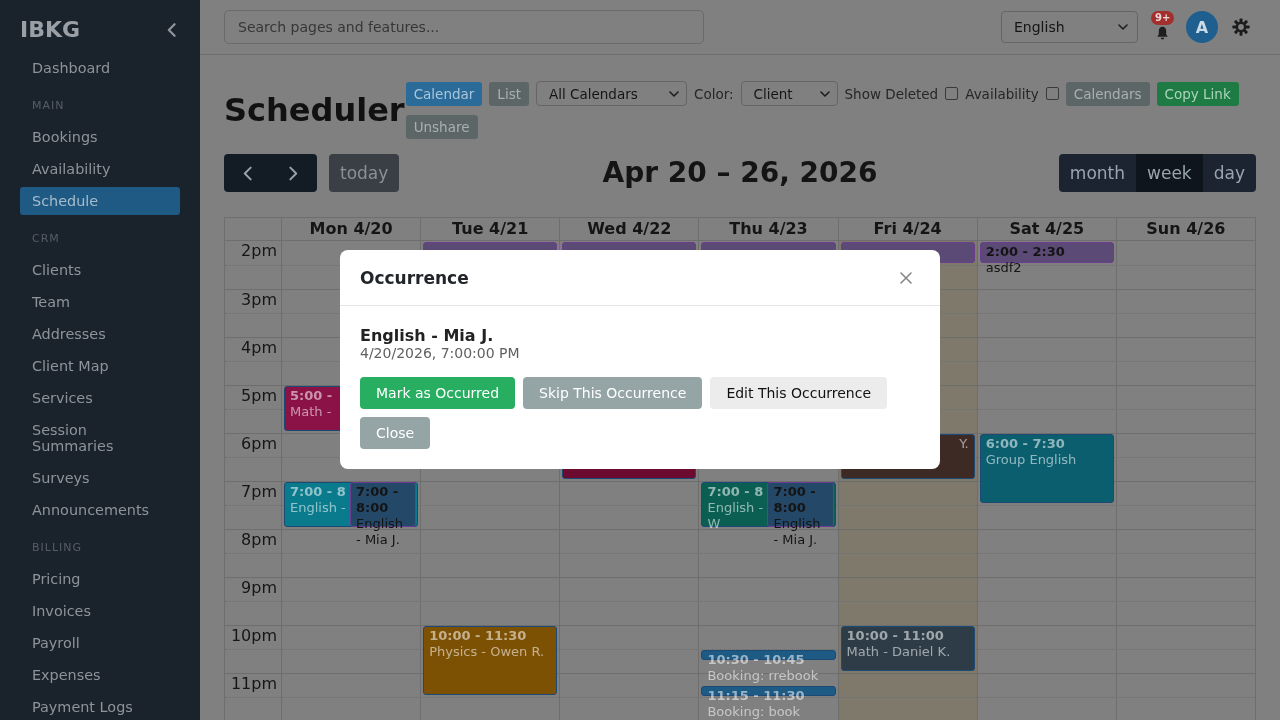  What do you see at coordinates (259, 300) in the screenshot?
I see `time-label: 3pm` at bounding box center [259, 300].